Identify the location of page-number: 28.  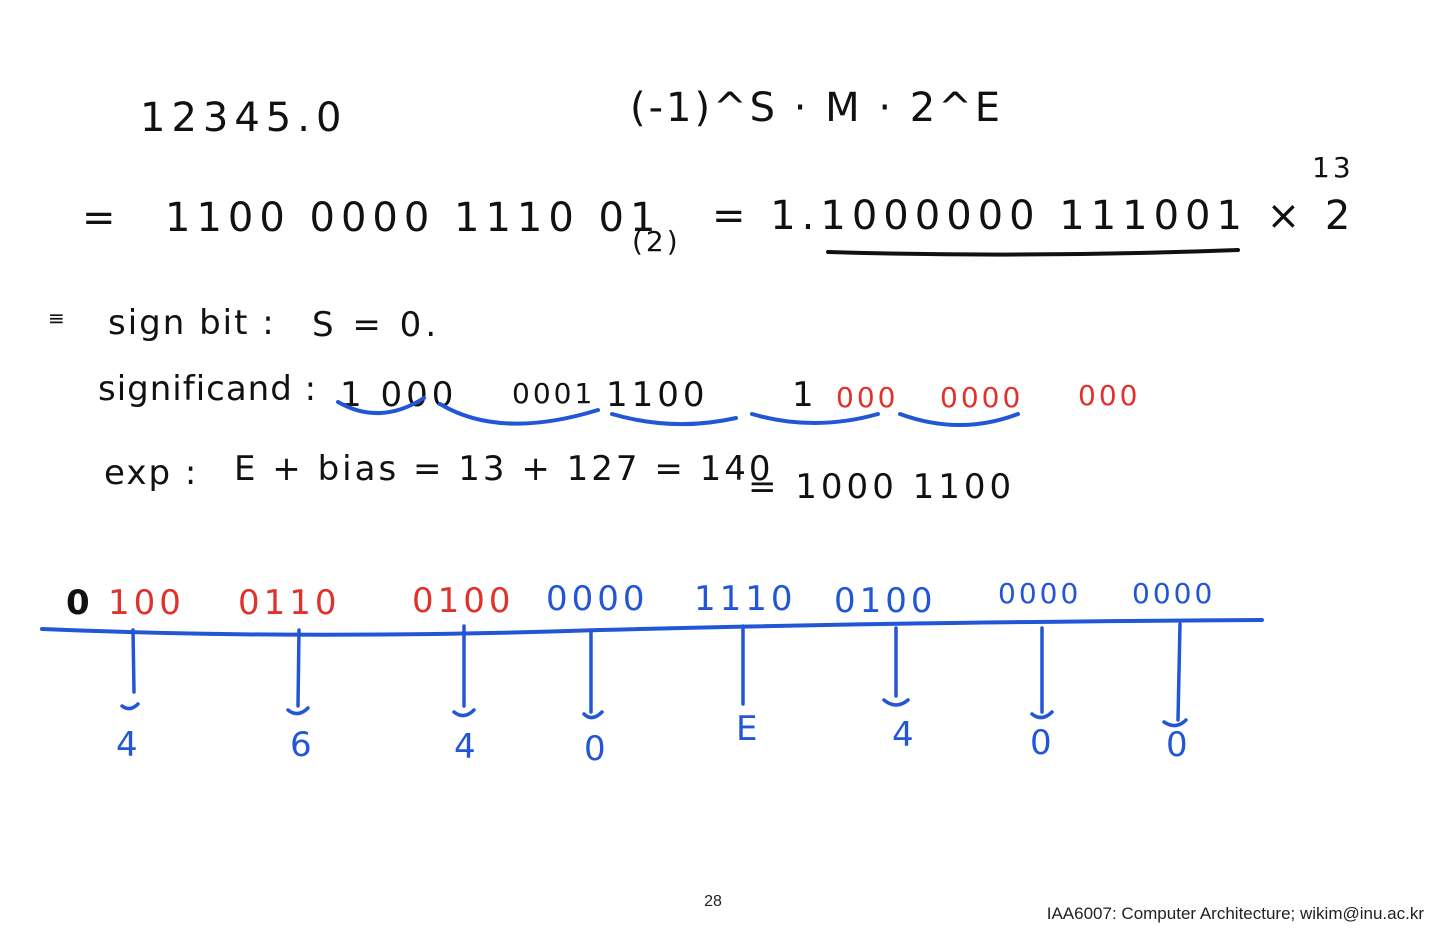
(713, 901).